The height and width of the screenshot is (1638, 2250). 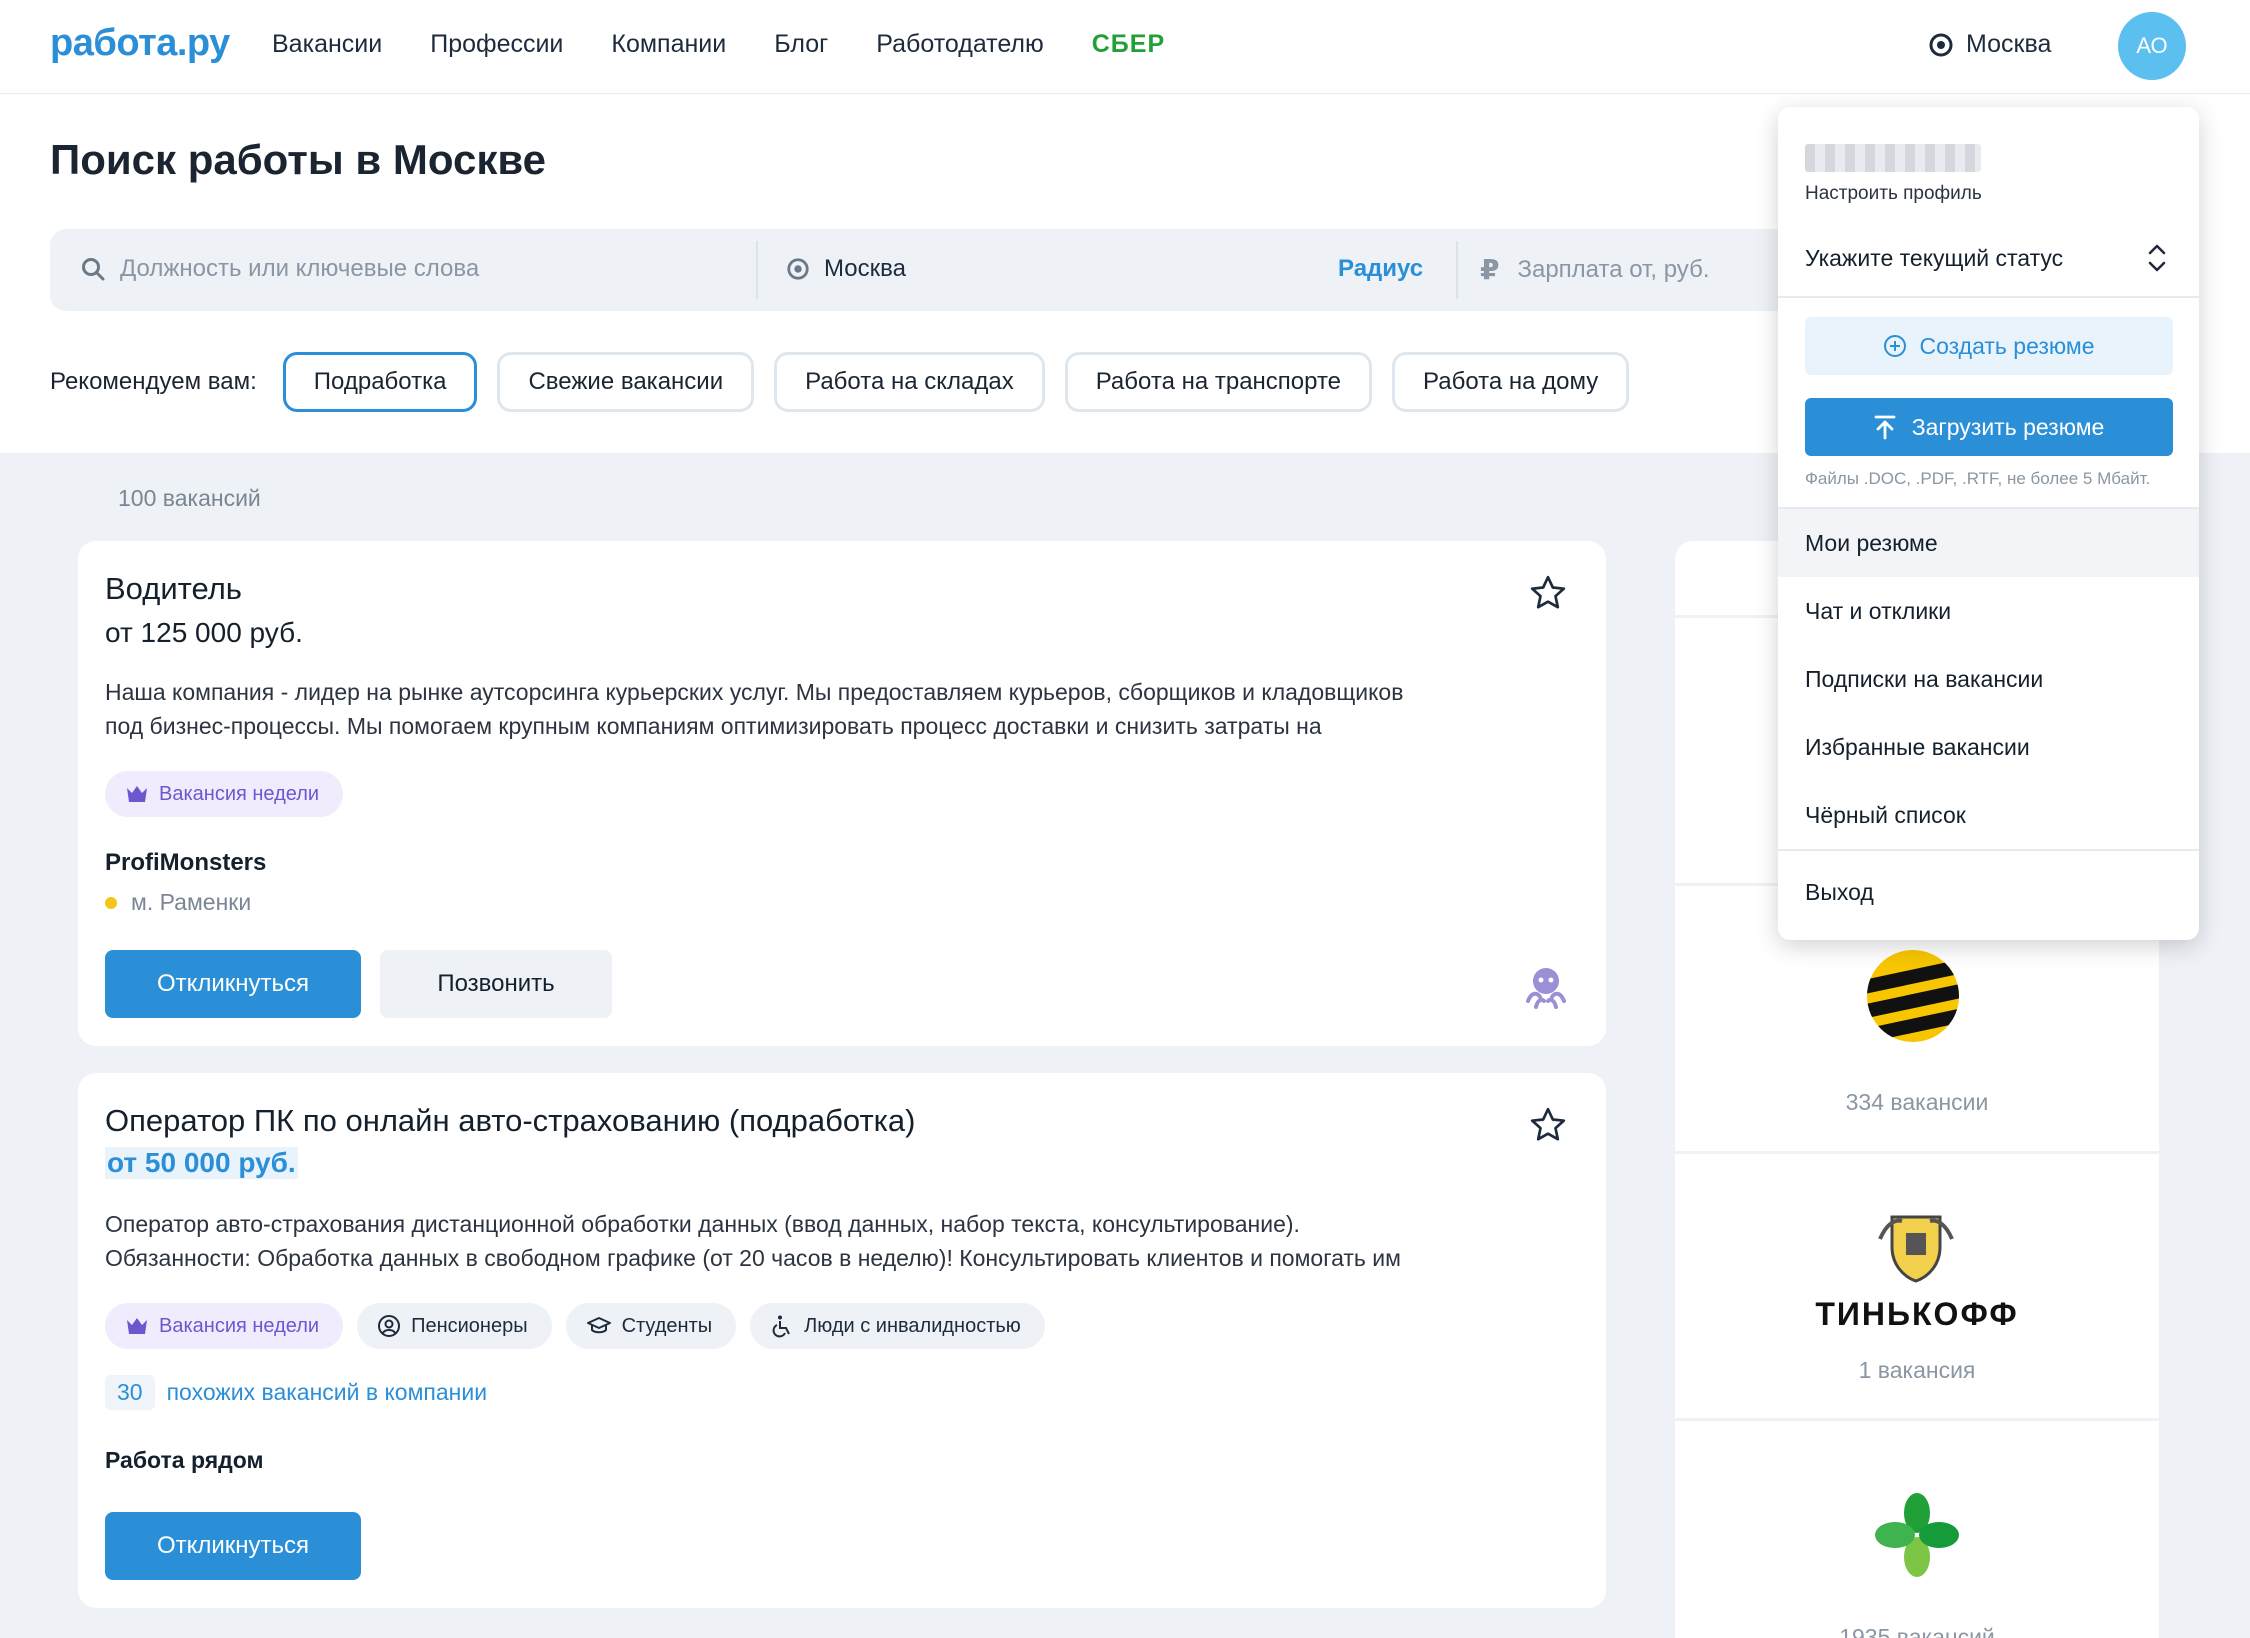 I want to click on keyword-placeholder: Должность или ключевые слова, so click(x=300, y=268).